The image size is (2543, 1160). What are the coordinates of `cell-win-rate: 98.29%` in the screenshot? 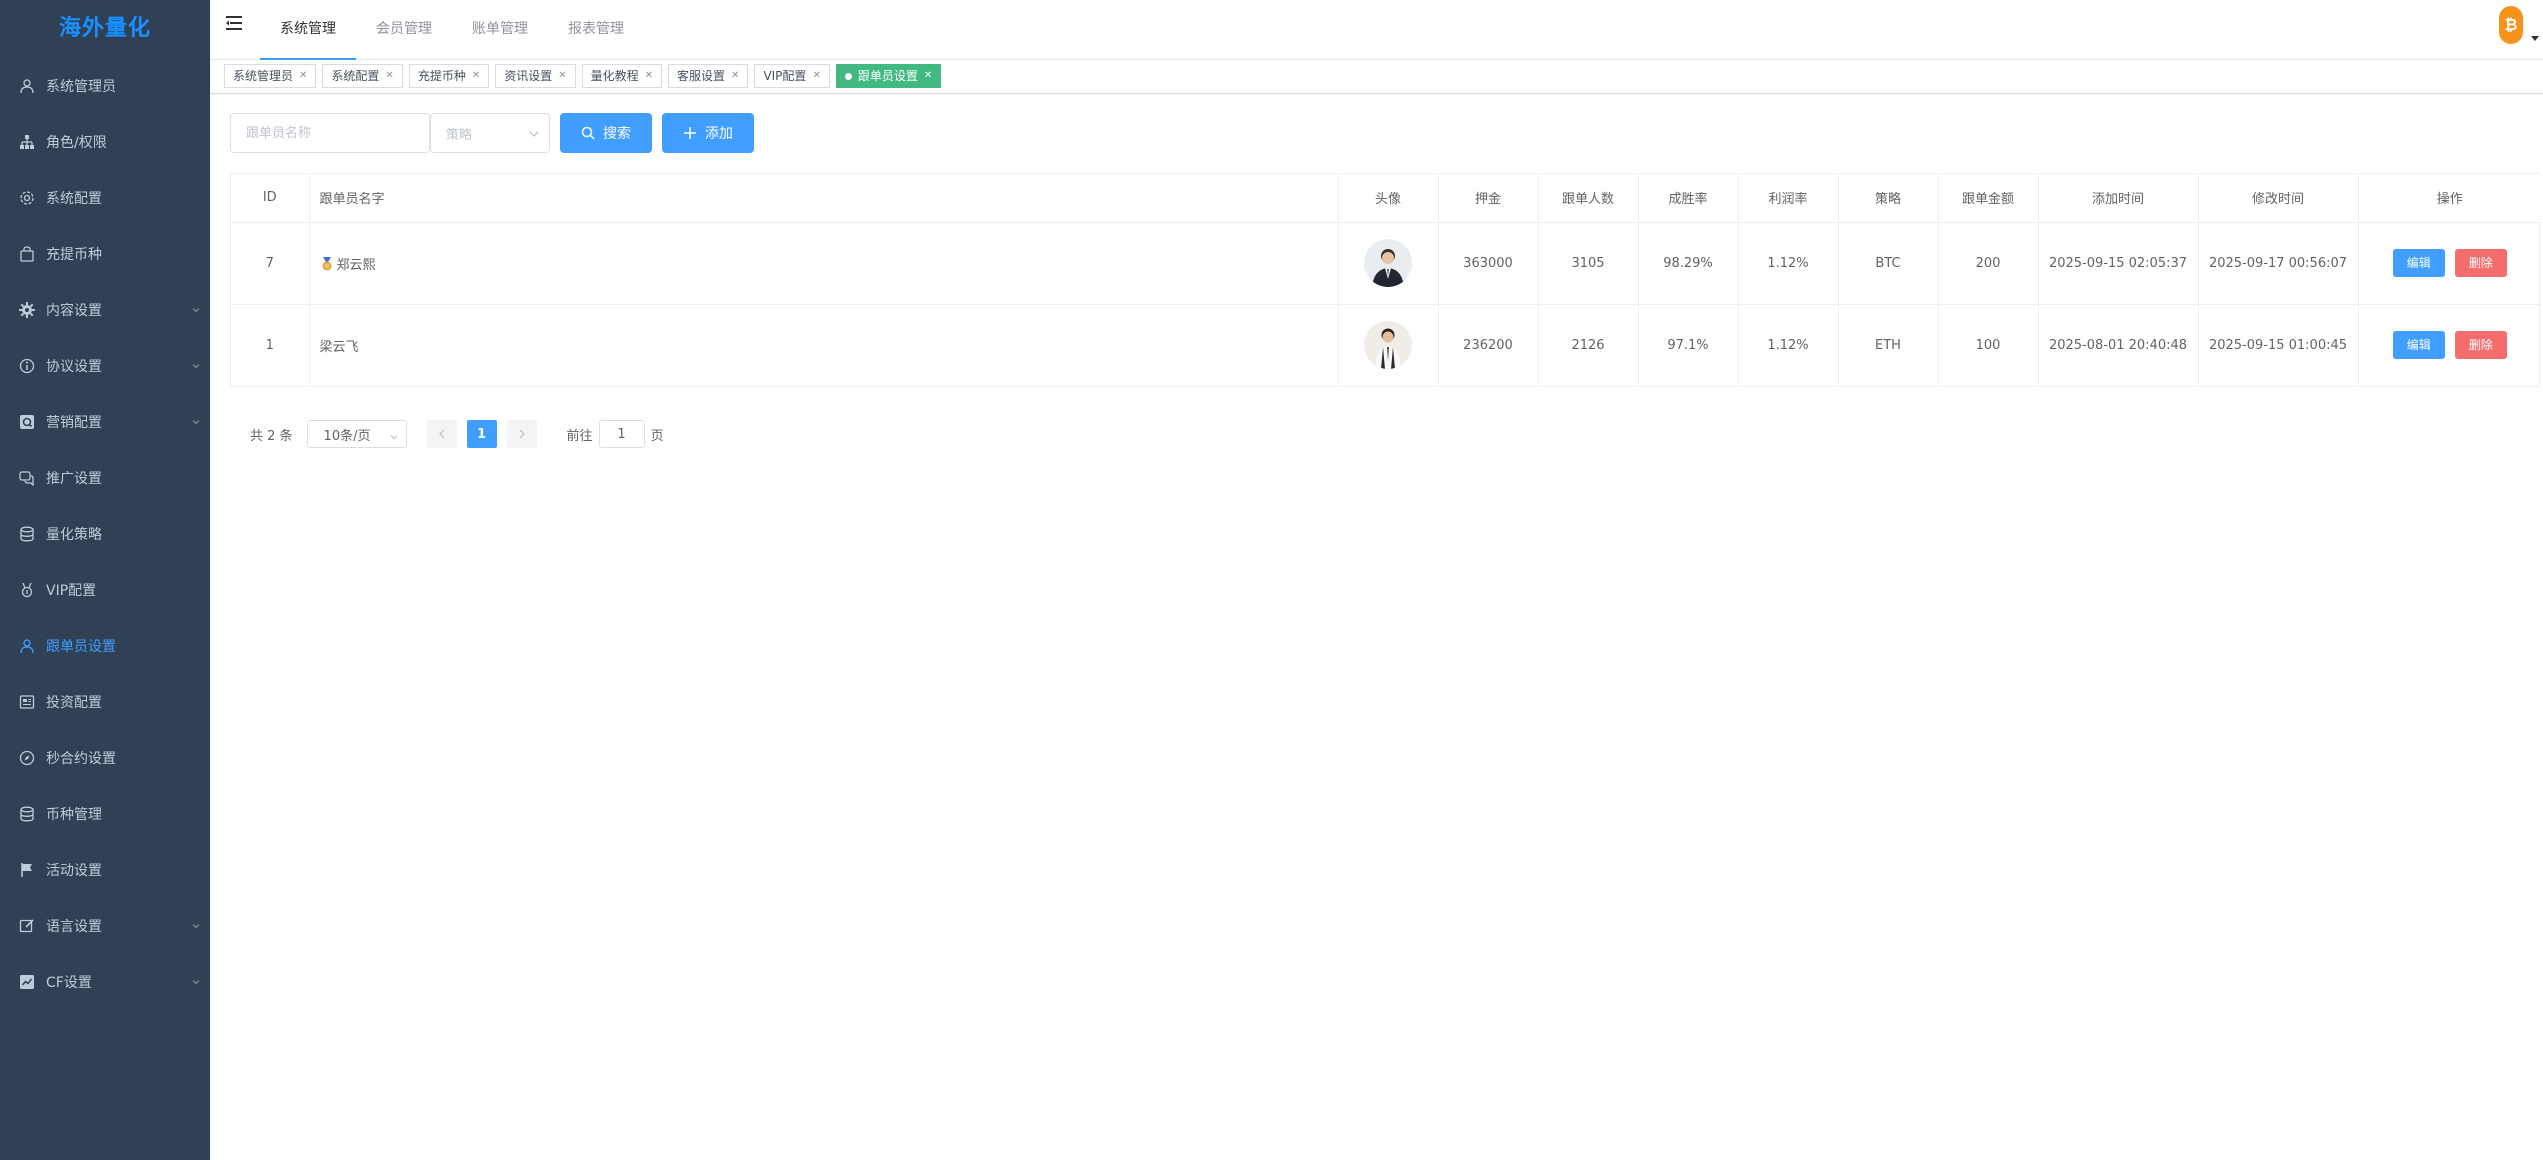 It's located at (1688, 263).